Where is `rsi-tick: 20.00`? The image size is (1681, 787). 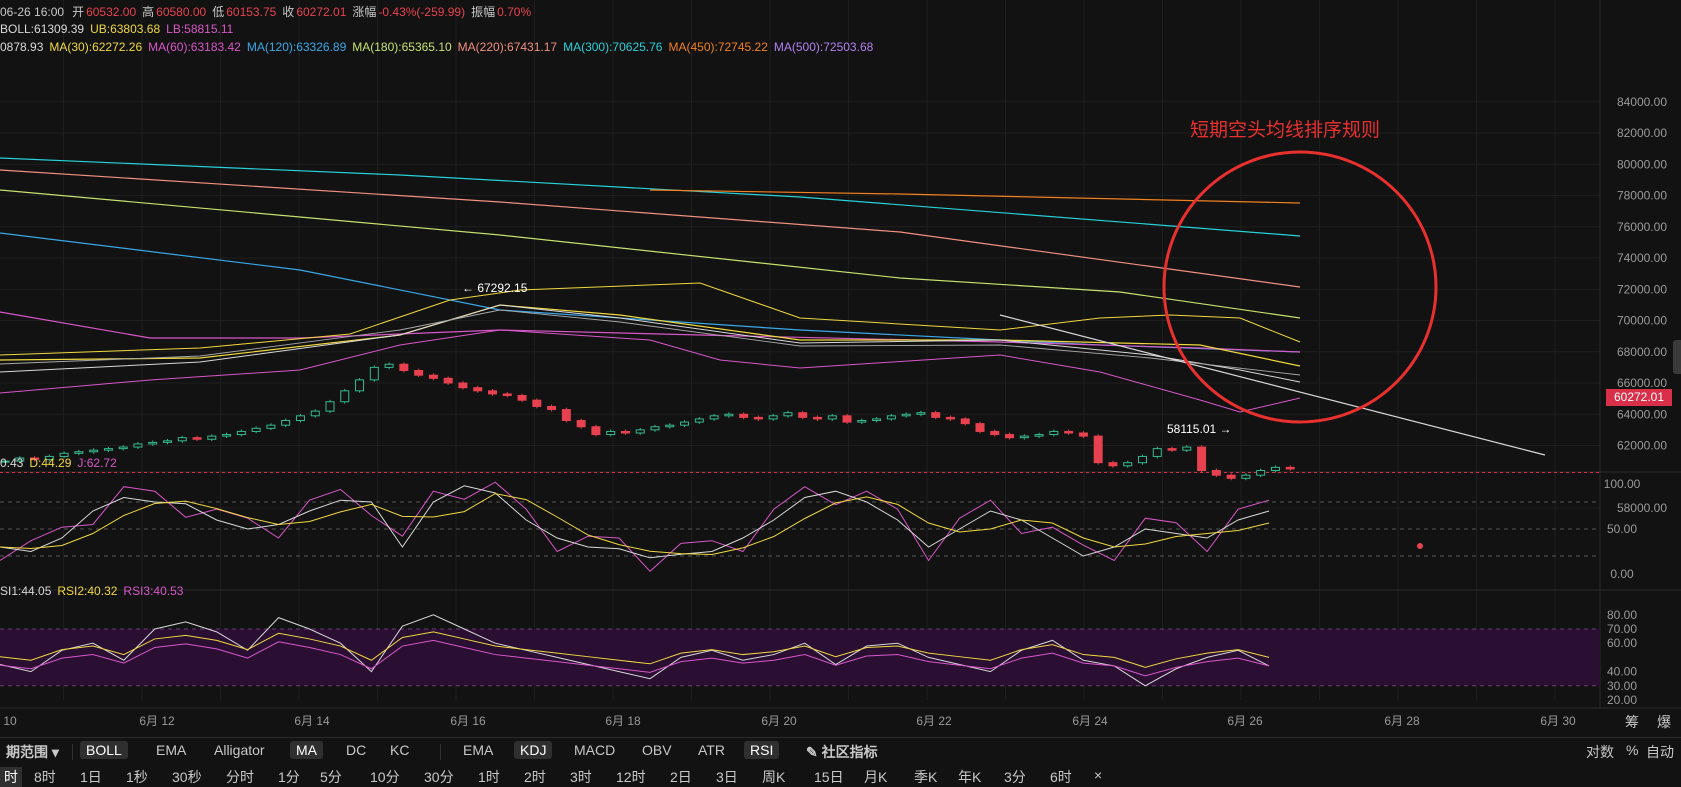
rsi-tick: 20.00 is located at coordinates (1622, 700).